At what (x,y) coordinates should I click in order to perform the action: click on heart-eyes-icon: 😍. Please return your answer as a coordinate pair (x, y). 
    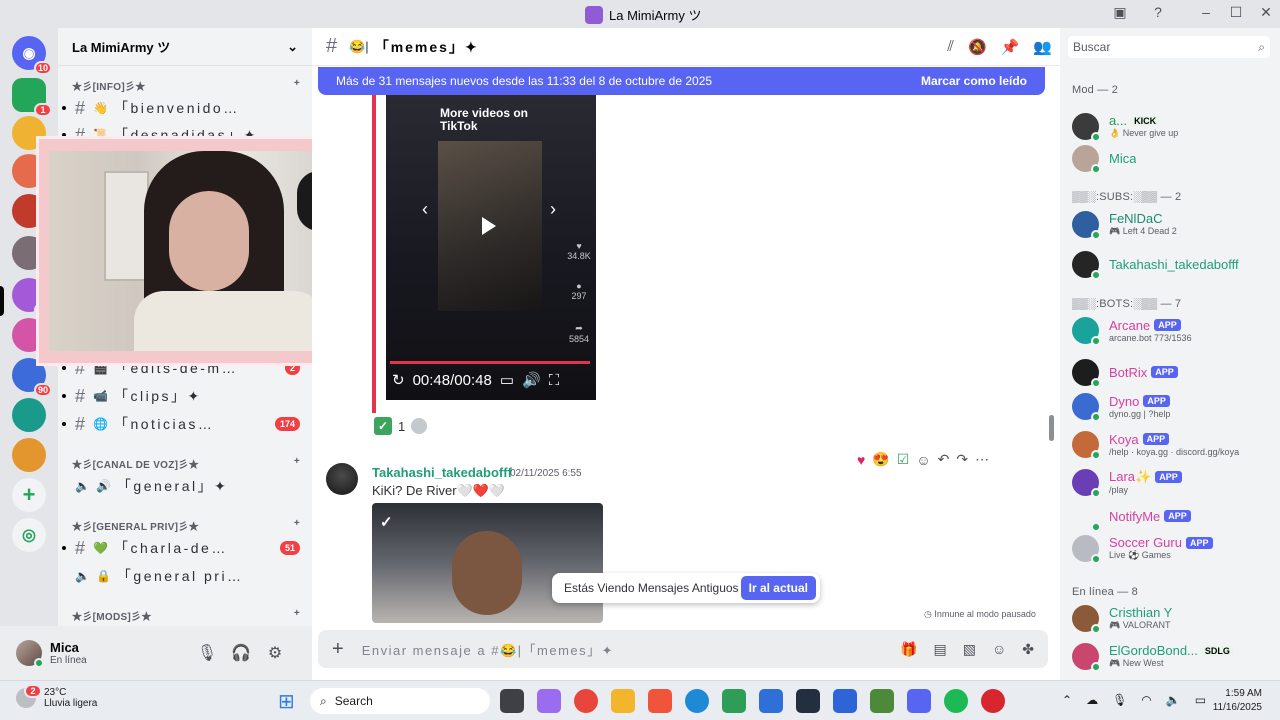
    Looking at the image, I should click on (880, 459).